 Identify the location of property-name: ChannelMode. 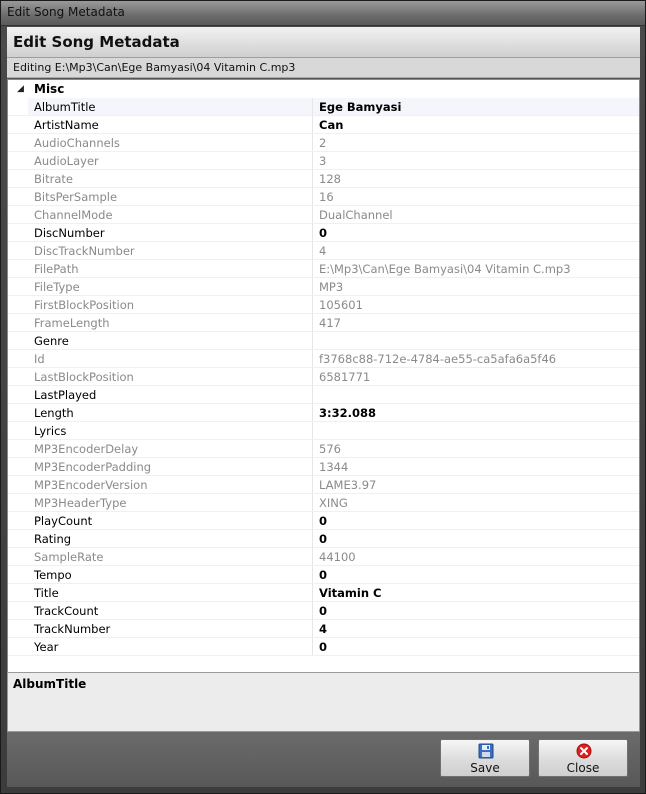
(170, 214).